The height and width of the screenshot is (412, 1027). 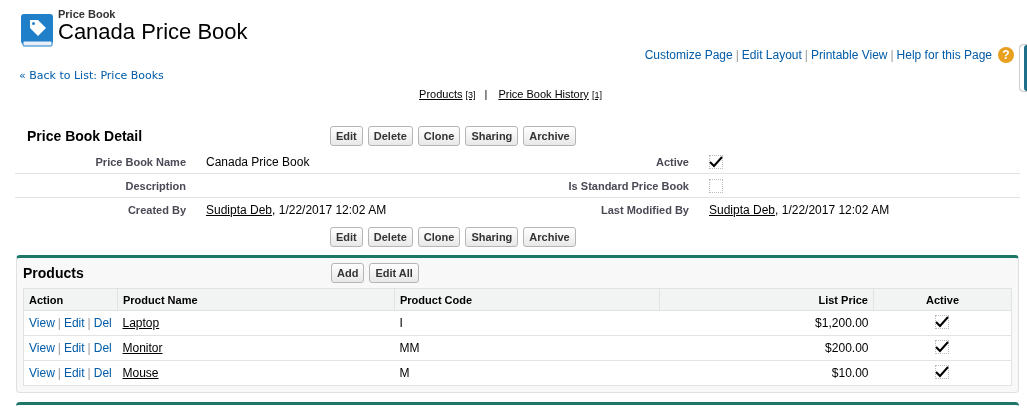 What do you see at coordinates (766, 299) in the screenshot?
I see `column-header: List Price` at bounding box center [766, 299].